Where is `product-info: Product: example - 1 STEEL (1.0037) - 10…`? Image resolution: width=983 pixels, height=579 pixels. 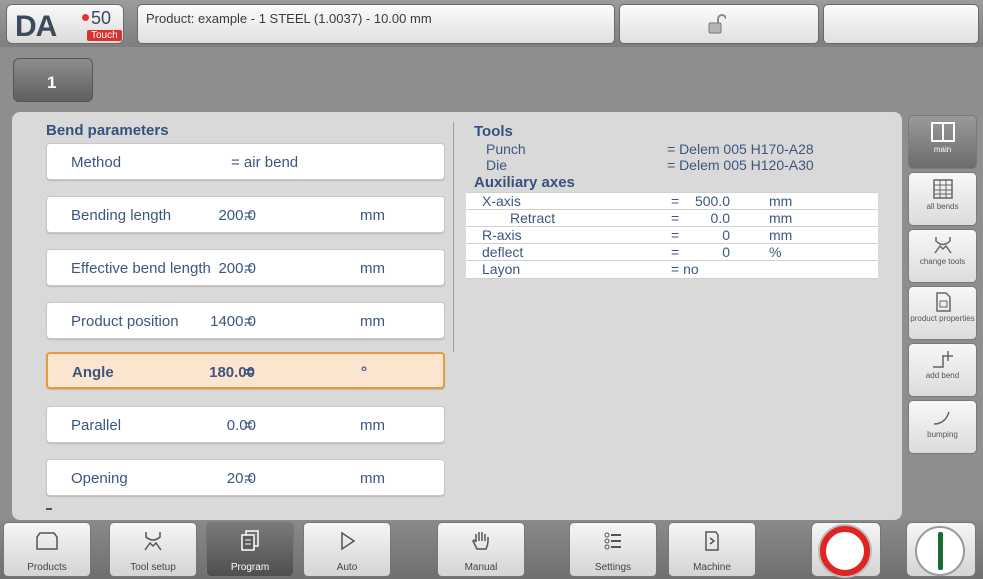 product-info: Product: example - 1 STEEL (1.0037) - 10… is located at coordinates (376, 24).